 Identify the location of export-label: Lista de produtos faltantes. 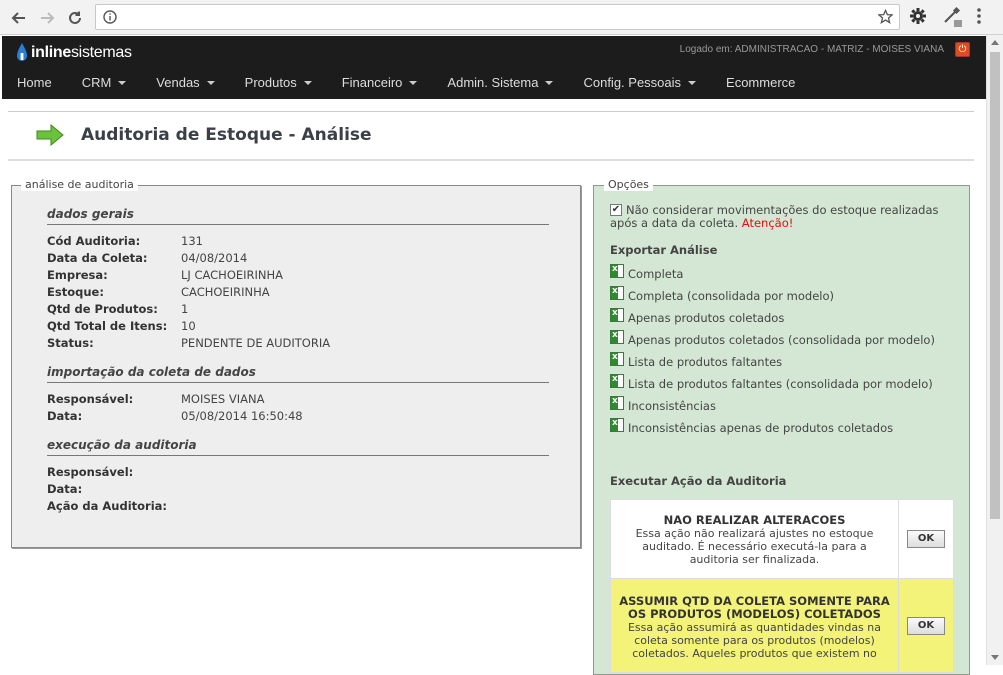
(705, 362).